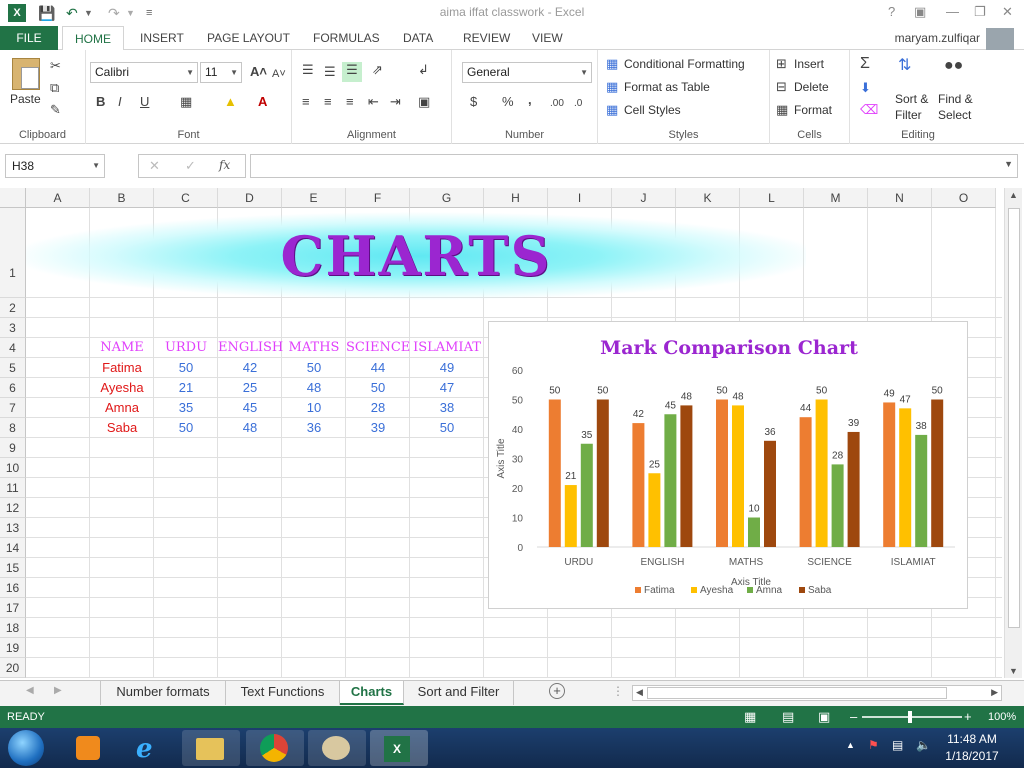 This screenshot has width=1024, height=768. I want to click on column-header-h: H, so click(516, 198).